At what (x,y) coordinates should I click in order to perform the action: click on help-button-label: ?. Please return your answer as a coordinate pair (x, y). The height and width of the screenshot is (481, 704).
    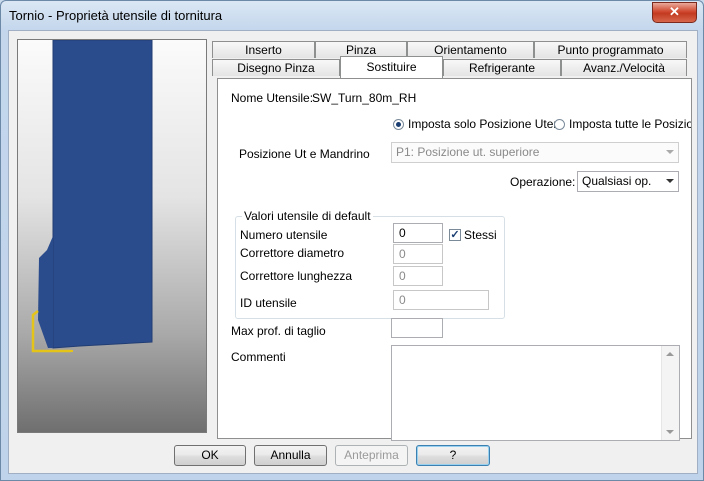
    Looking at the image, I should click on (453, 455).